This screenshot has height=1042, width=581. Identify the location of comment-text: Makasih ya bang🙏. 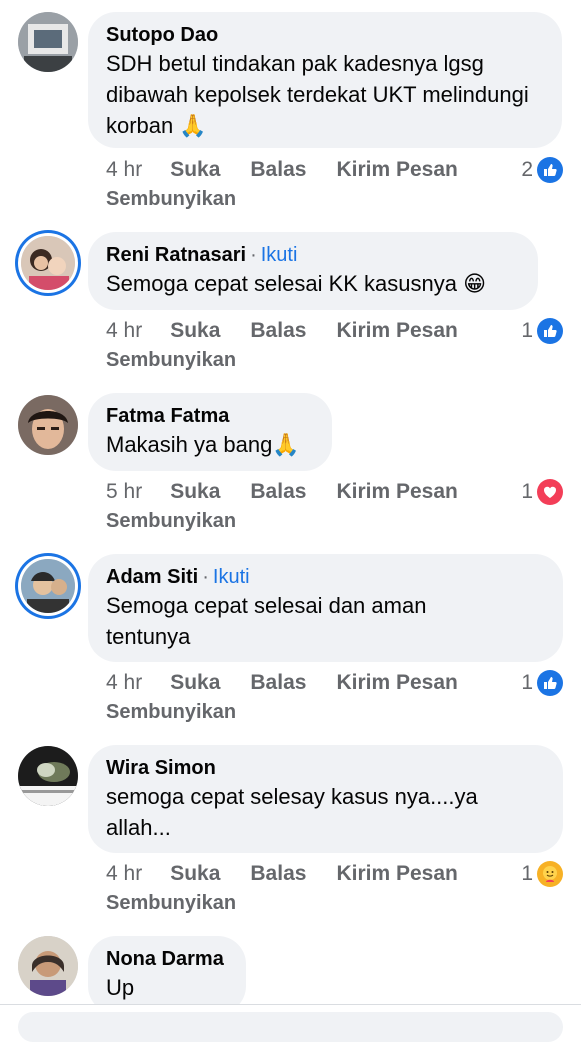
(203, 444).